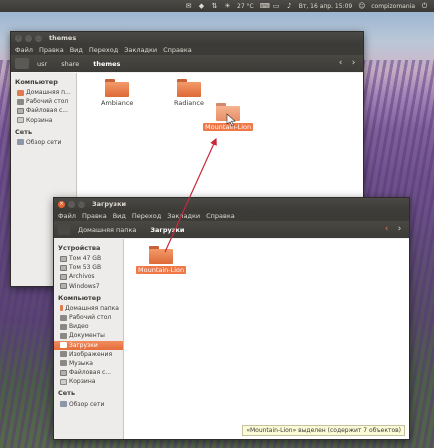 This screenshot has height=448, width=434. What do you see at coordinates (24, 131) in the screenshot?
I see `sidebar-header-network: Сеть` at bounding box center [24, 131].